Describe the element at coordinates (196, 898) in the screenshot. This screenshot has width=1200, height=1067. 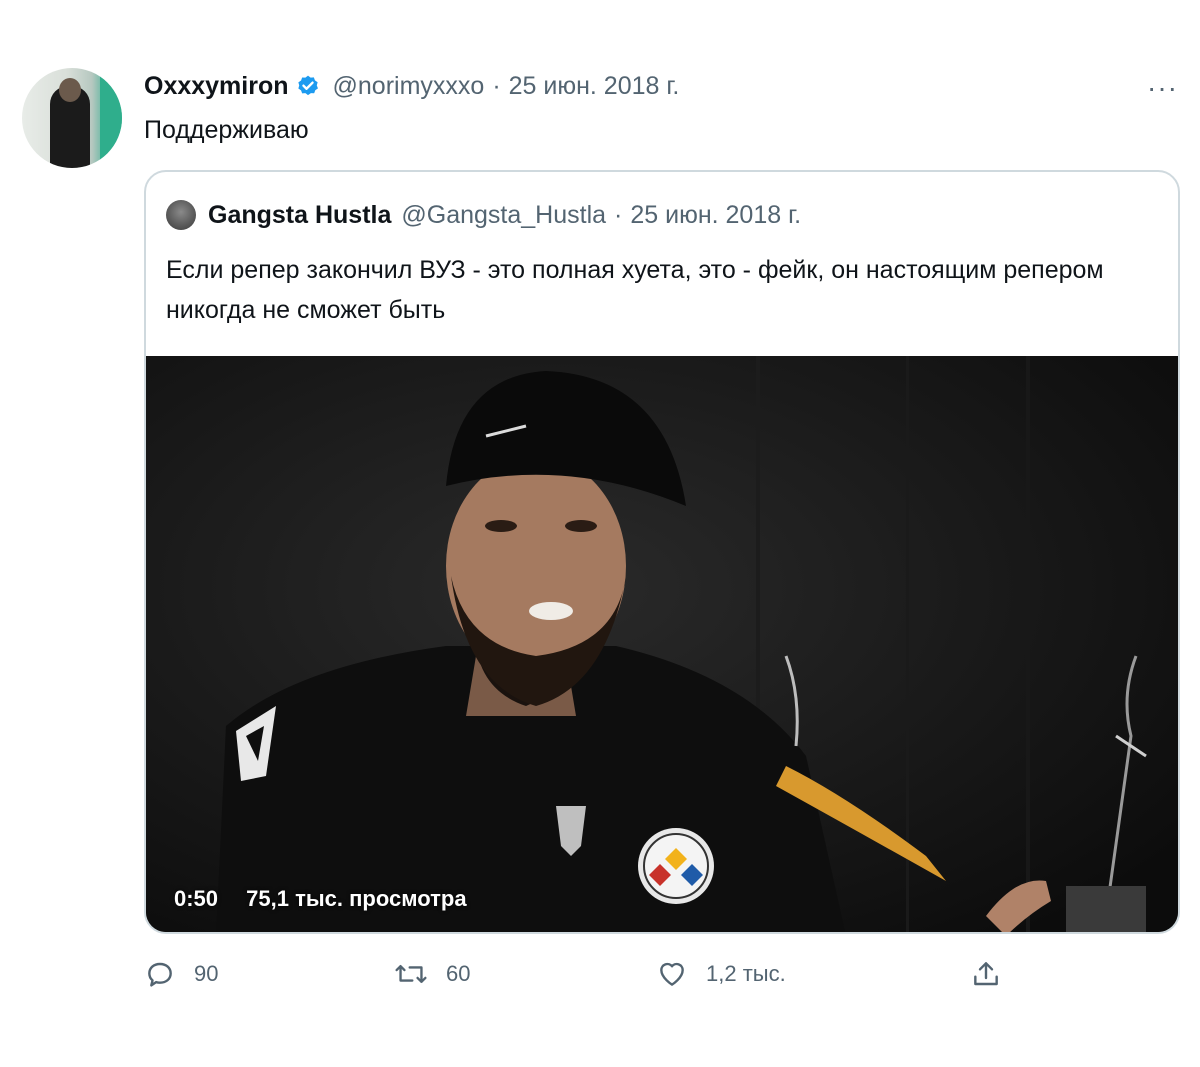
I see `video-duration: 0:50` at that location.